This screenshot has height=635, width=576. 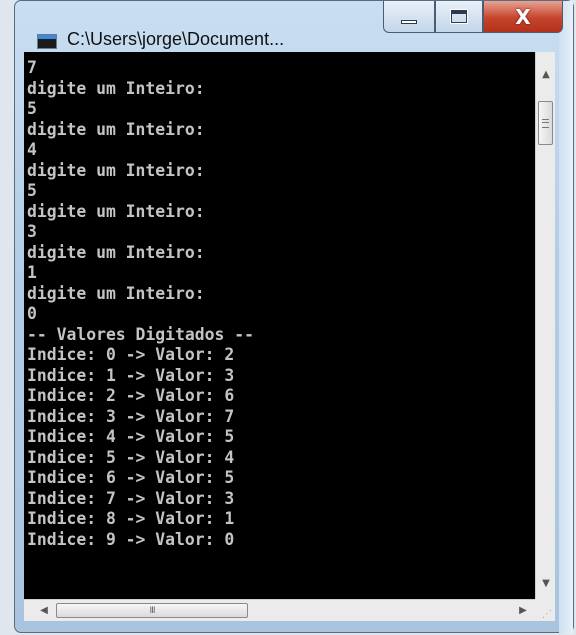 I want to click on maximize-icon, so click(x=459, y=16).